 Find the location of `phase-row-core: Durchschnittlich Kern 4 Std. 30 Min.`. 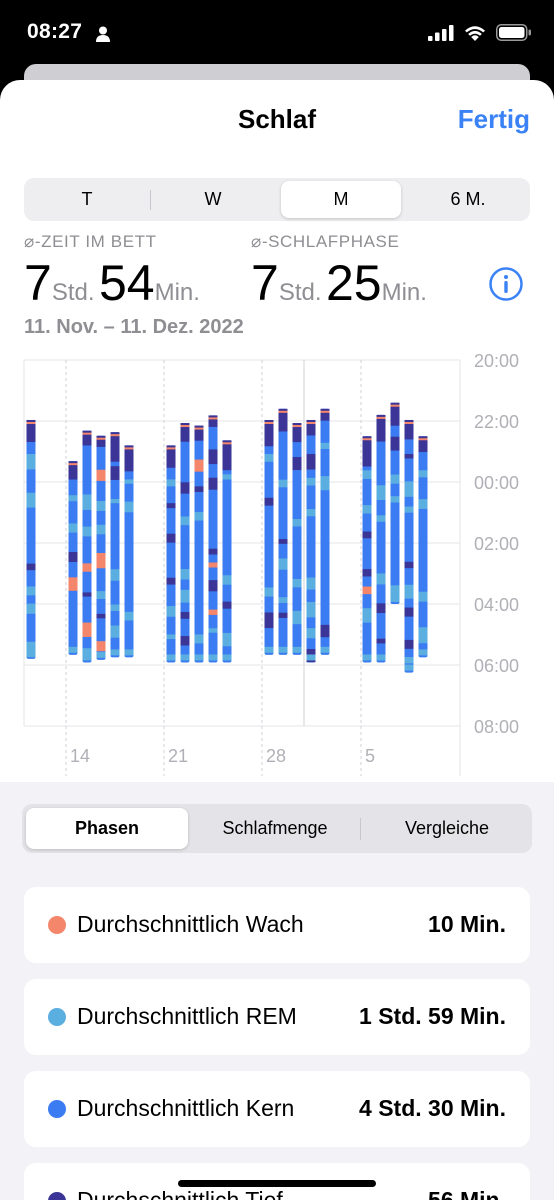

phase-row-core: Durchschnittlich Kern 4 Std. 30 Min. is located at coordinates (277, 1109).